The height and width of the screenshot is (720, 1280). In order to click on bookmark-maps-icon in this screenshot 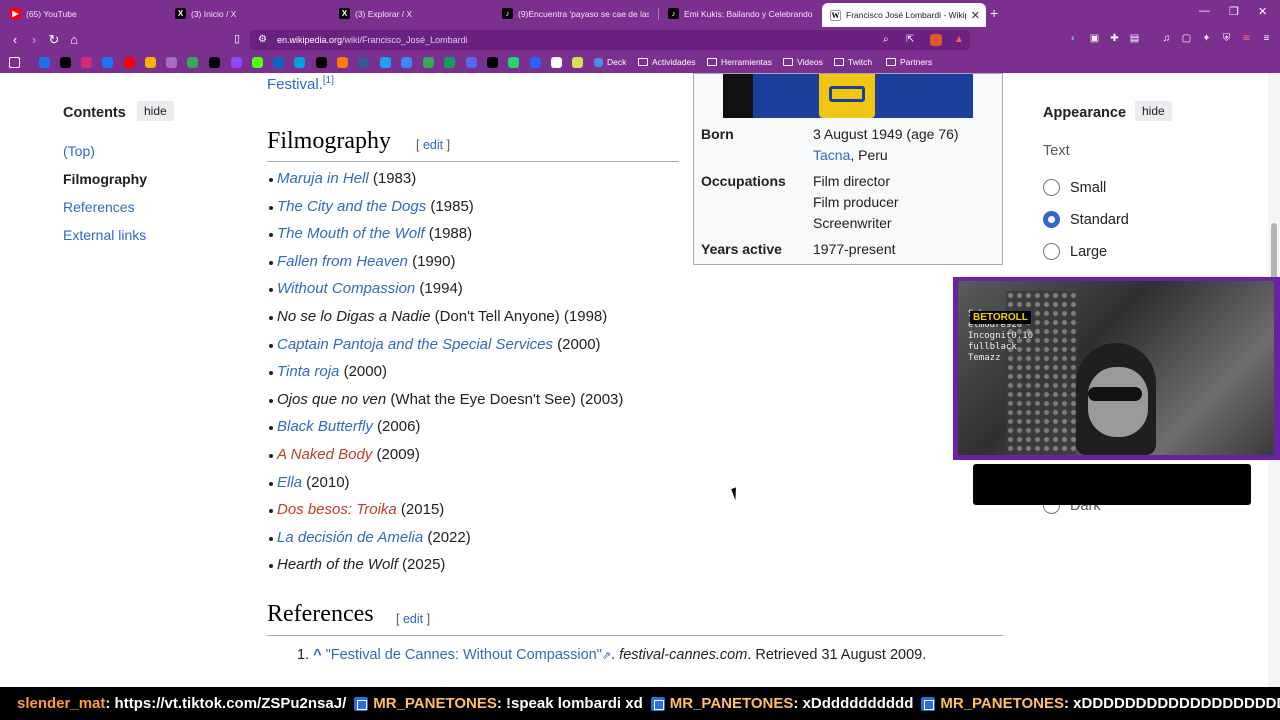, I will do `click(192, 62)`.